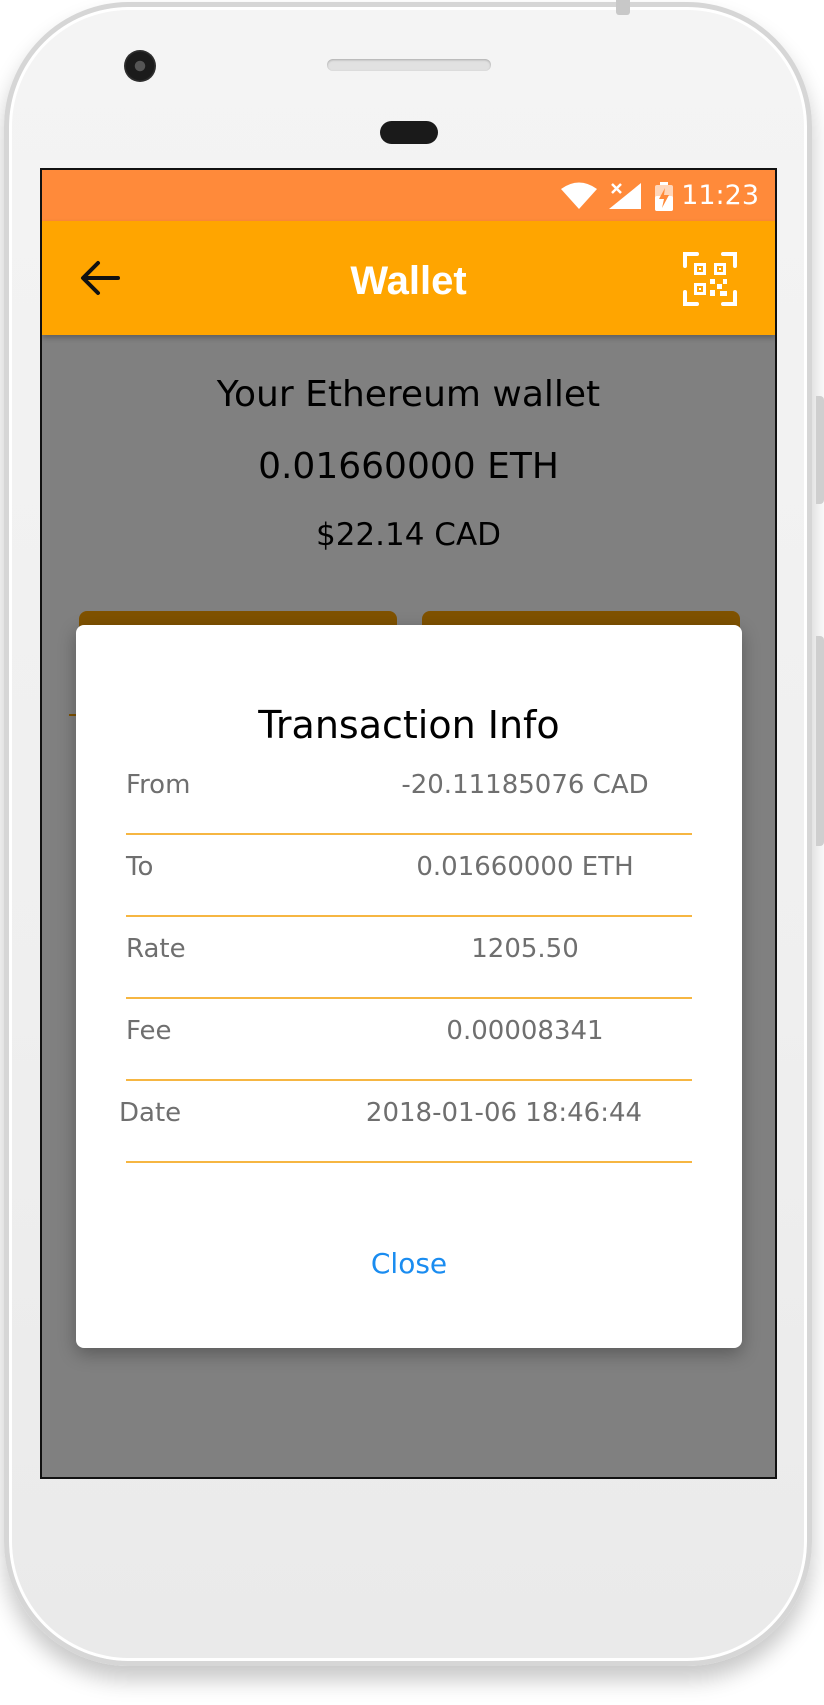 The width and height of the screenshot is (824, 1705). I want to click on row-label: Date, so click(150, 1113).